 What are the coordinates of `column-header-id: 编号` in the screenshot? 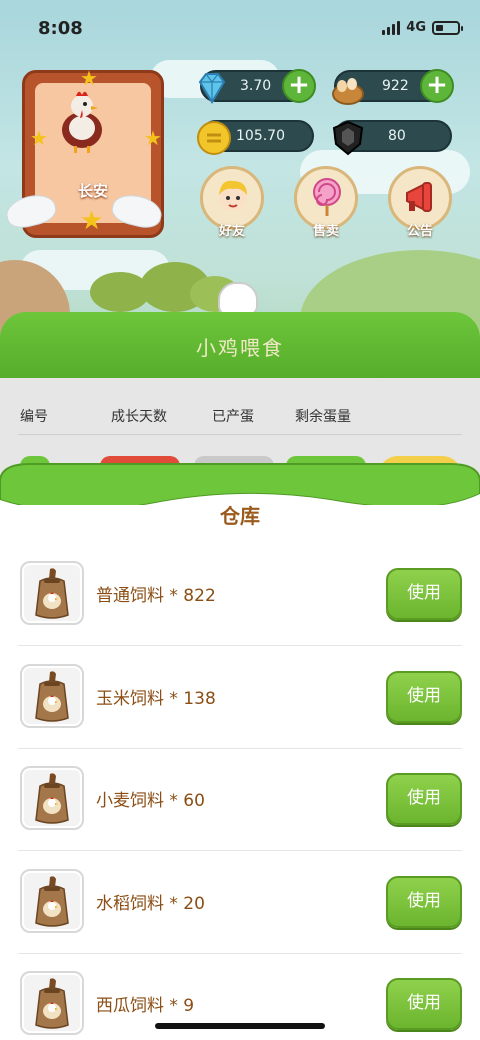 It's located at (34, 417).